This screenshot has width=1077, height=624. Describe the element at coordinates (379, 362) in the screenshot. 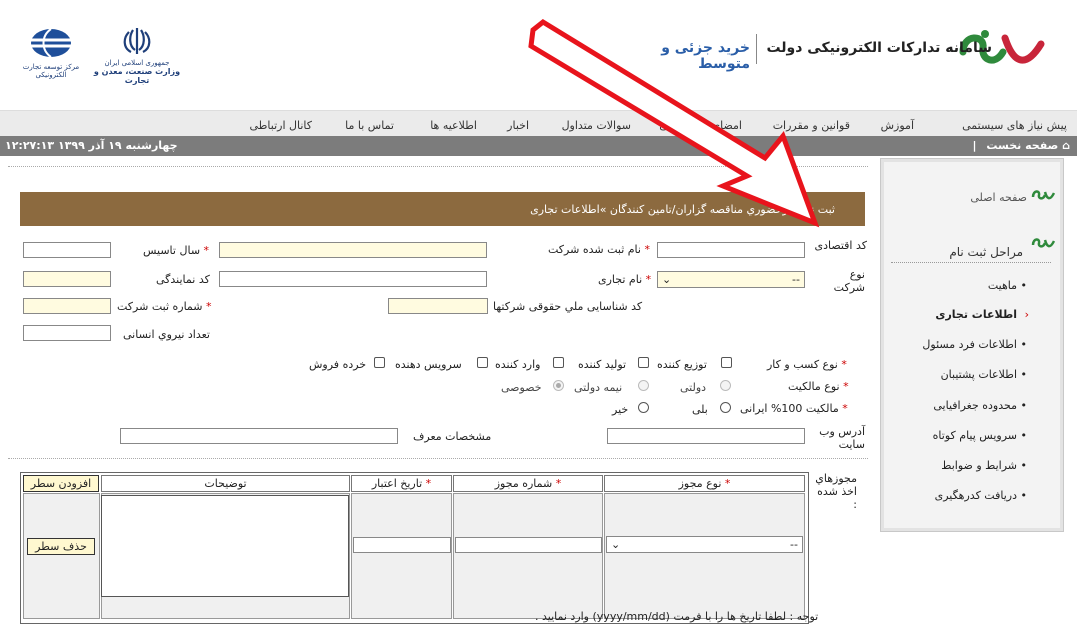

I see `retailer-checkbox` at that location.